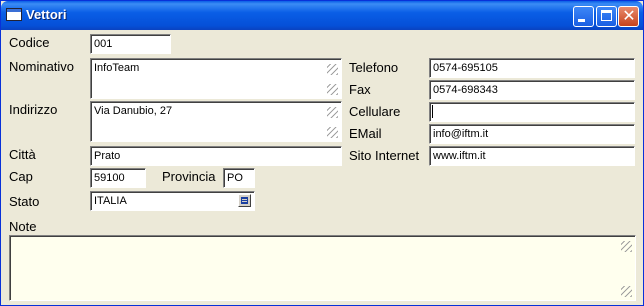  I want to click on citta-label: Città, so click(22, 154).